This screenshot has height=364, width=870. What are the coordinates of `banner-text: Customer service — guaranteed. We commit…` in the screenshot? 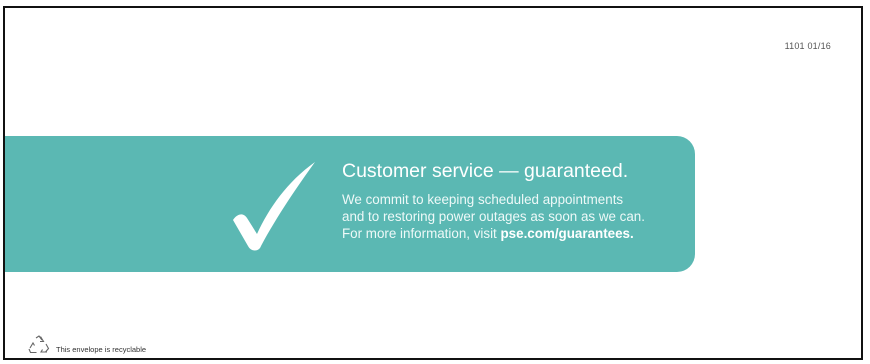 It's located at (514, 200).